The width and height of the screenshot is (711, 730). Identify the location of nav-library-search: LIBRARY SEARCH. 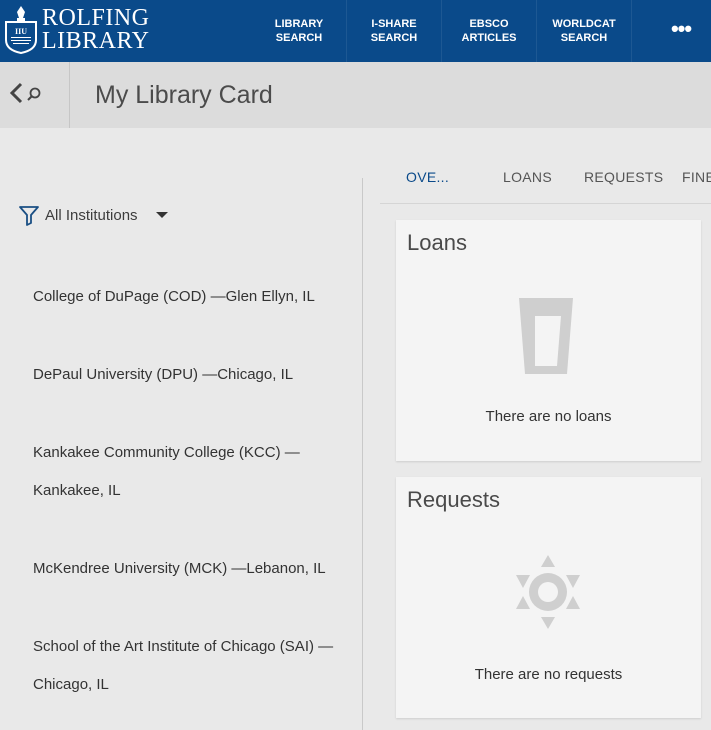
(299, 31).